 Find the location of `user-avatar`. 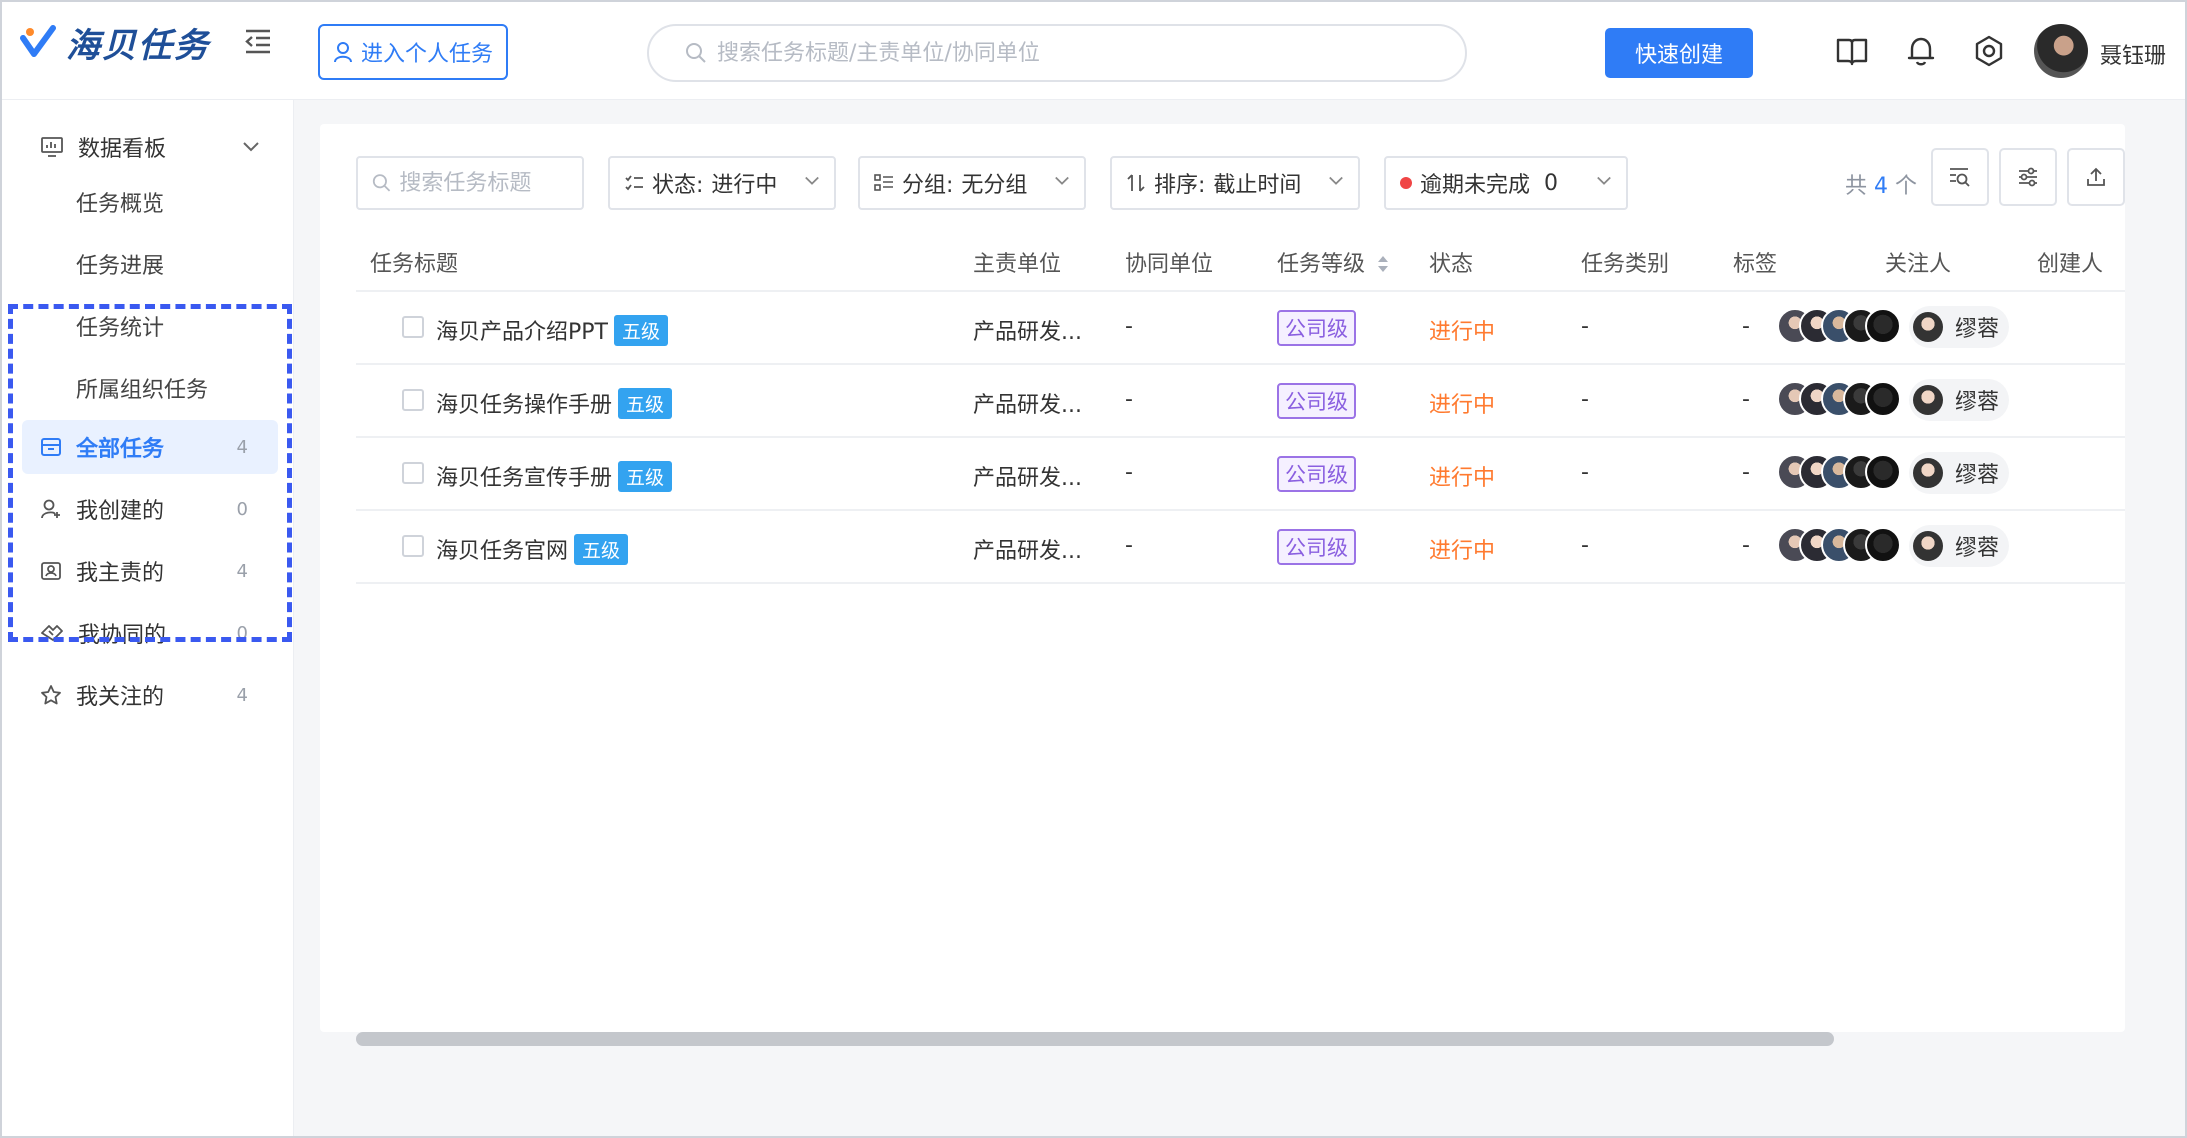

user-avatar is located at coordinates (2061, 51).